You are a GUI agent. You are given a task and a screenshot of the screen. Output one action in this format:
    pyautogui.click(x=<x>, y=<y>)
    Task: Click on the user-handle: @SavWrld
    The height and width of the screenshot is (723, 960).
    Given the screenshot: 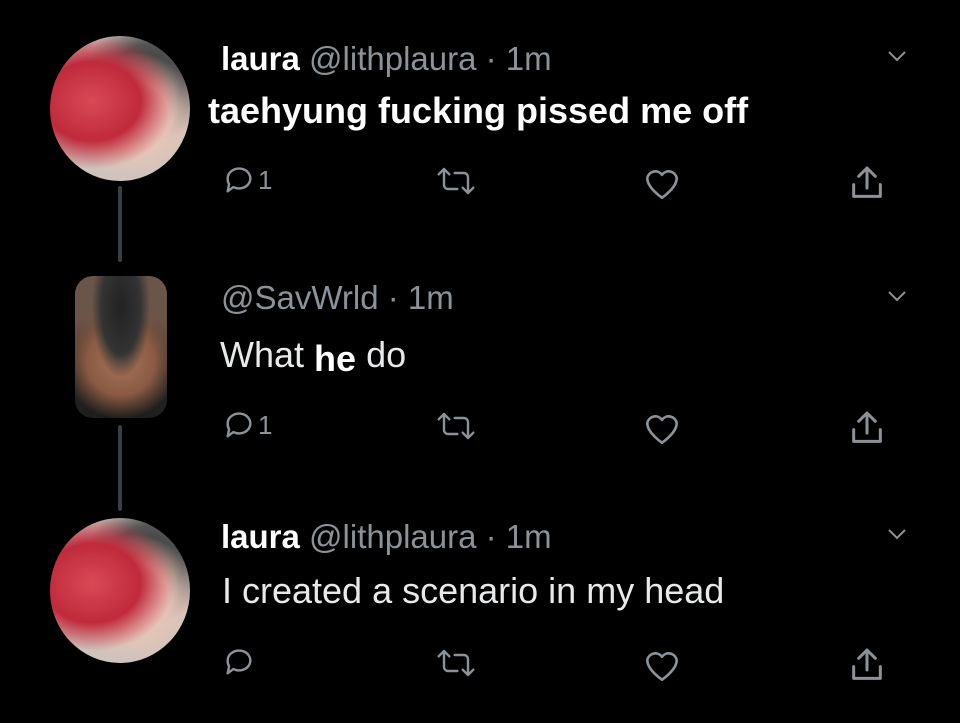 What is the action you would take?
    pyautogui.click(x=300, y=297)
    